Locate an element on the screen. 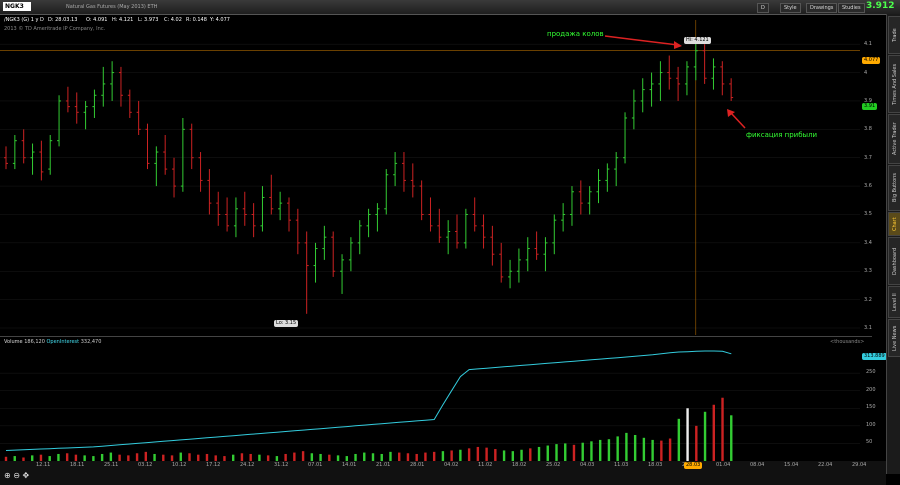 The image size is (900, 485). date-tick: 03.12 is located at coordinates (145, 465).